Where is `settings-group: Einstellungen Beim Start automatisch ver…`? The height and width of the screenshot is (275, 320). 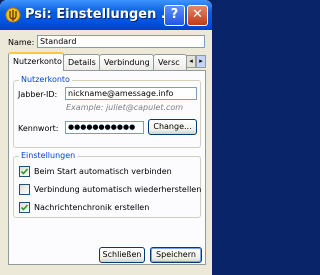
settings-group: Einstellungen Beim Start automatisch ver… is located at coordinates (107, 184).